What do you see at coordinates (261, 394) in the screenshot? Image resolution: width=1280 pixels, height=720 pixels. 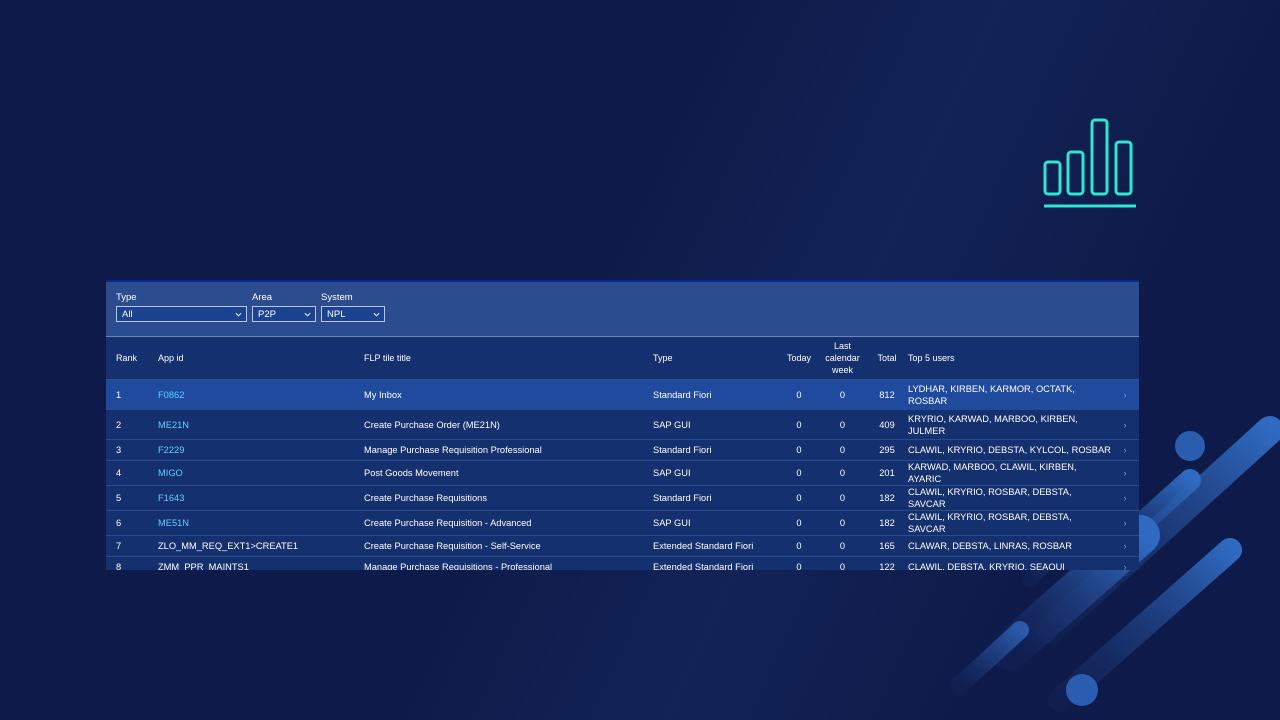 I see `app-id-link: F0862` at bounding box center [261, 394].